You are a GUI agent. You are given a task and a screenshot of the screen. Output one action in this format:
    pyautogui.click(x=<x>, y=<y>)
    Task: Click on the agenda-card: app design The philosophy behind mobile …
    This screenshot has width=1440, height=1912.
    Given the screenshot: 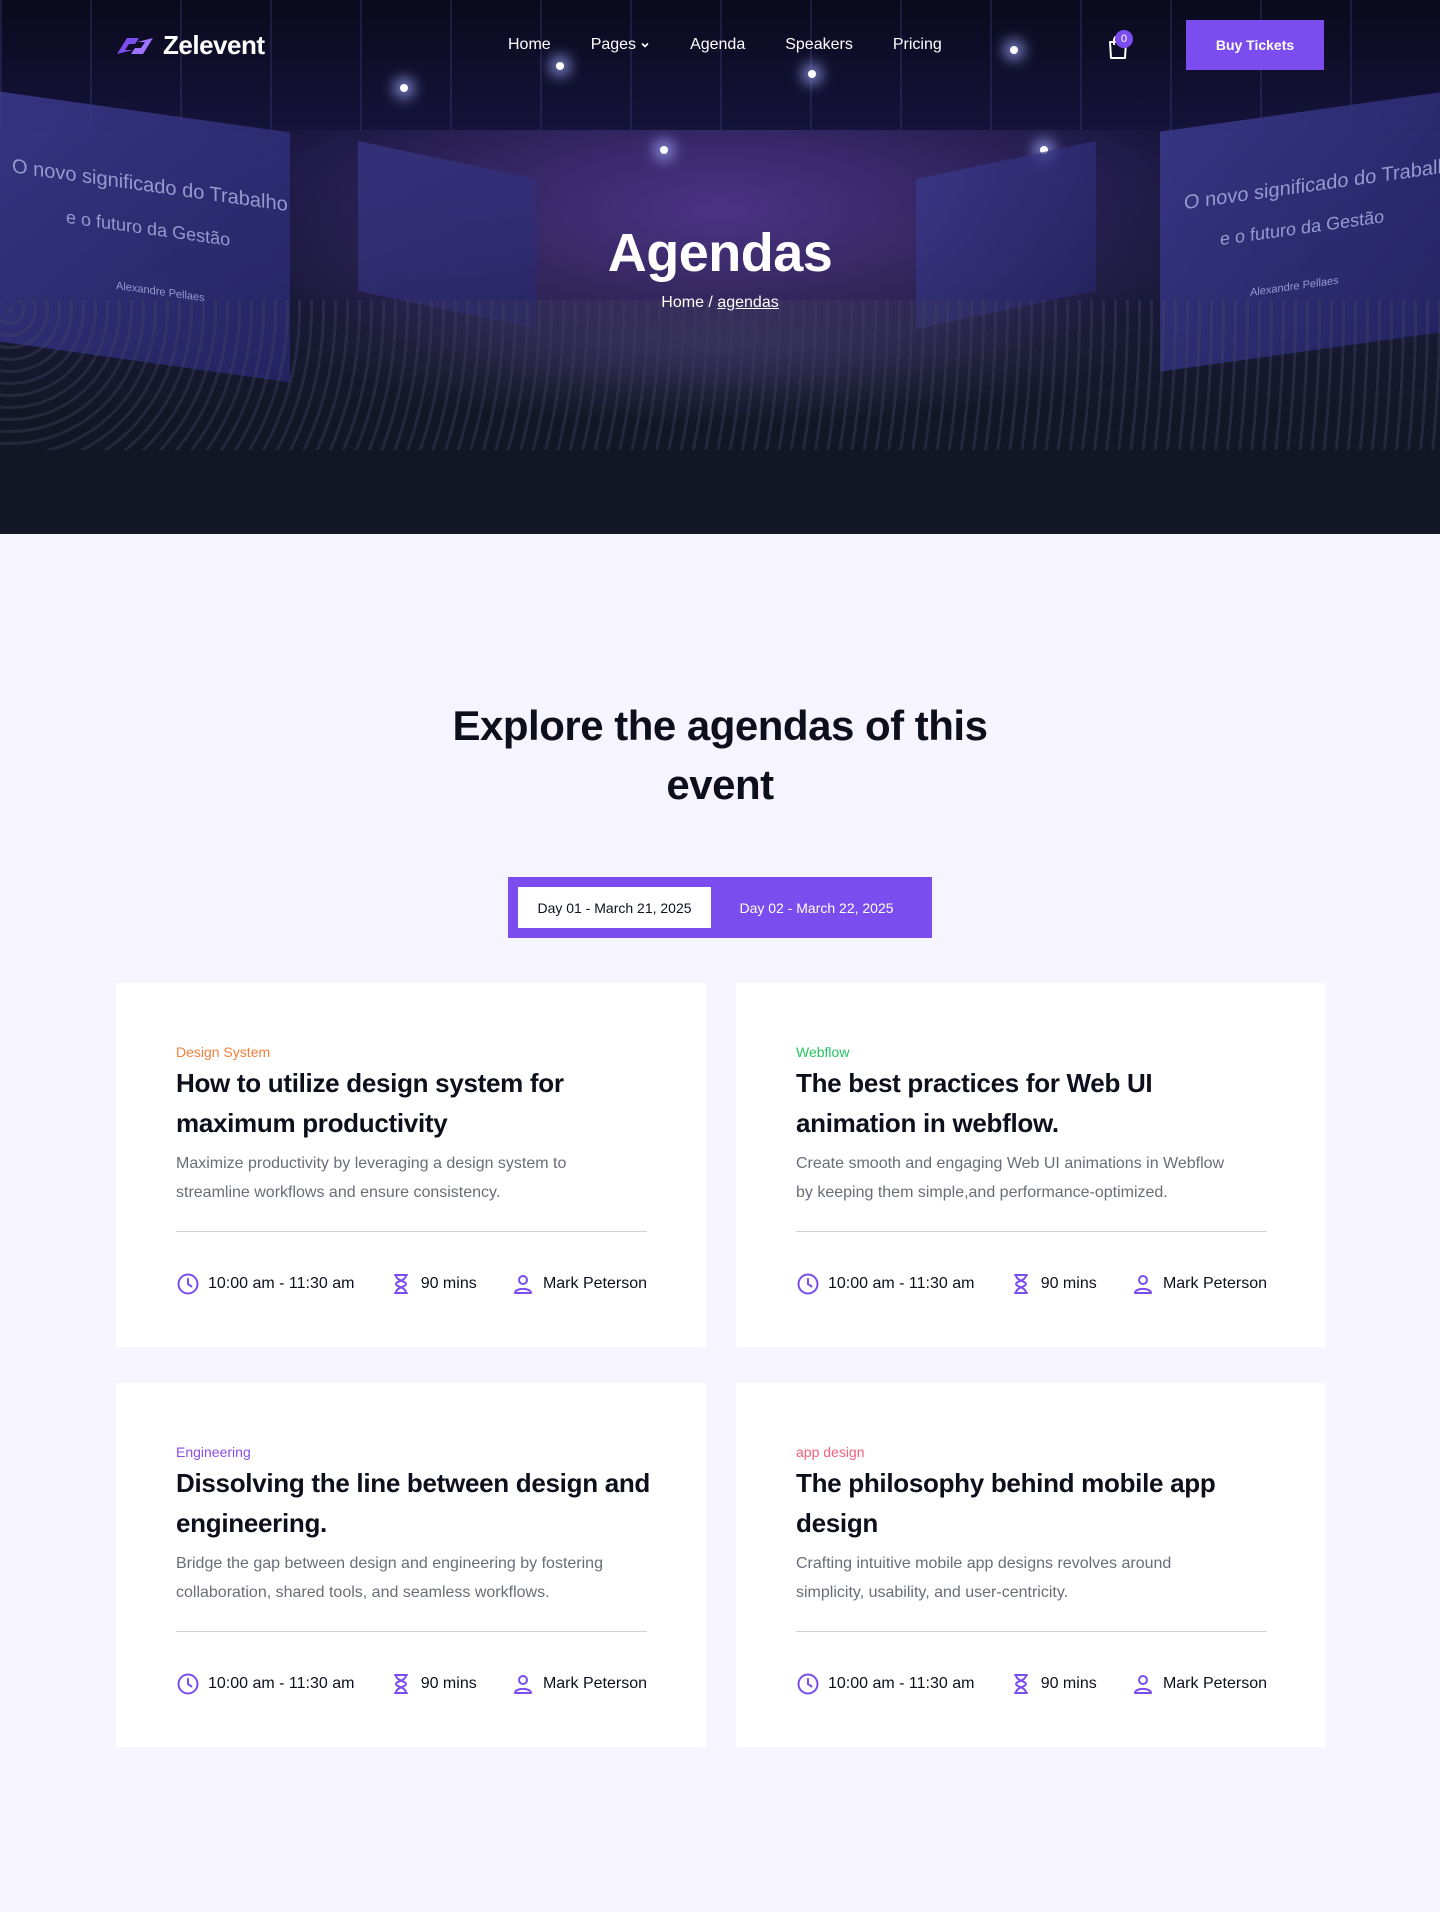 What is the action you would take?
    pyautogui.click(x=1031, y=1565)
    